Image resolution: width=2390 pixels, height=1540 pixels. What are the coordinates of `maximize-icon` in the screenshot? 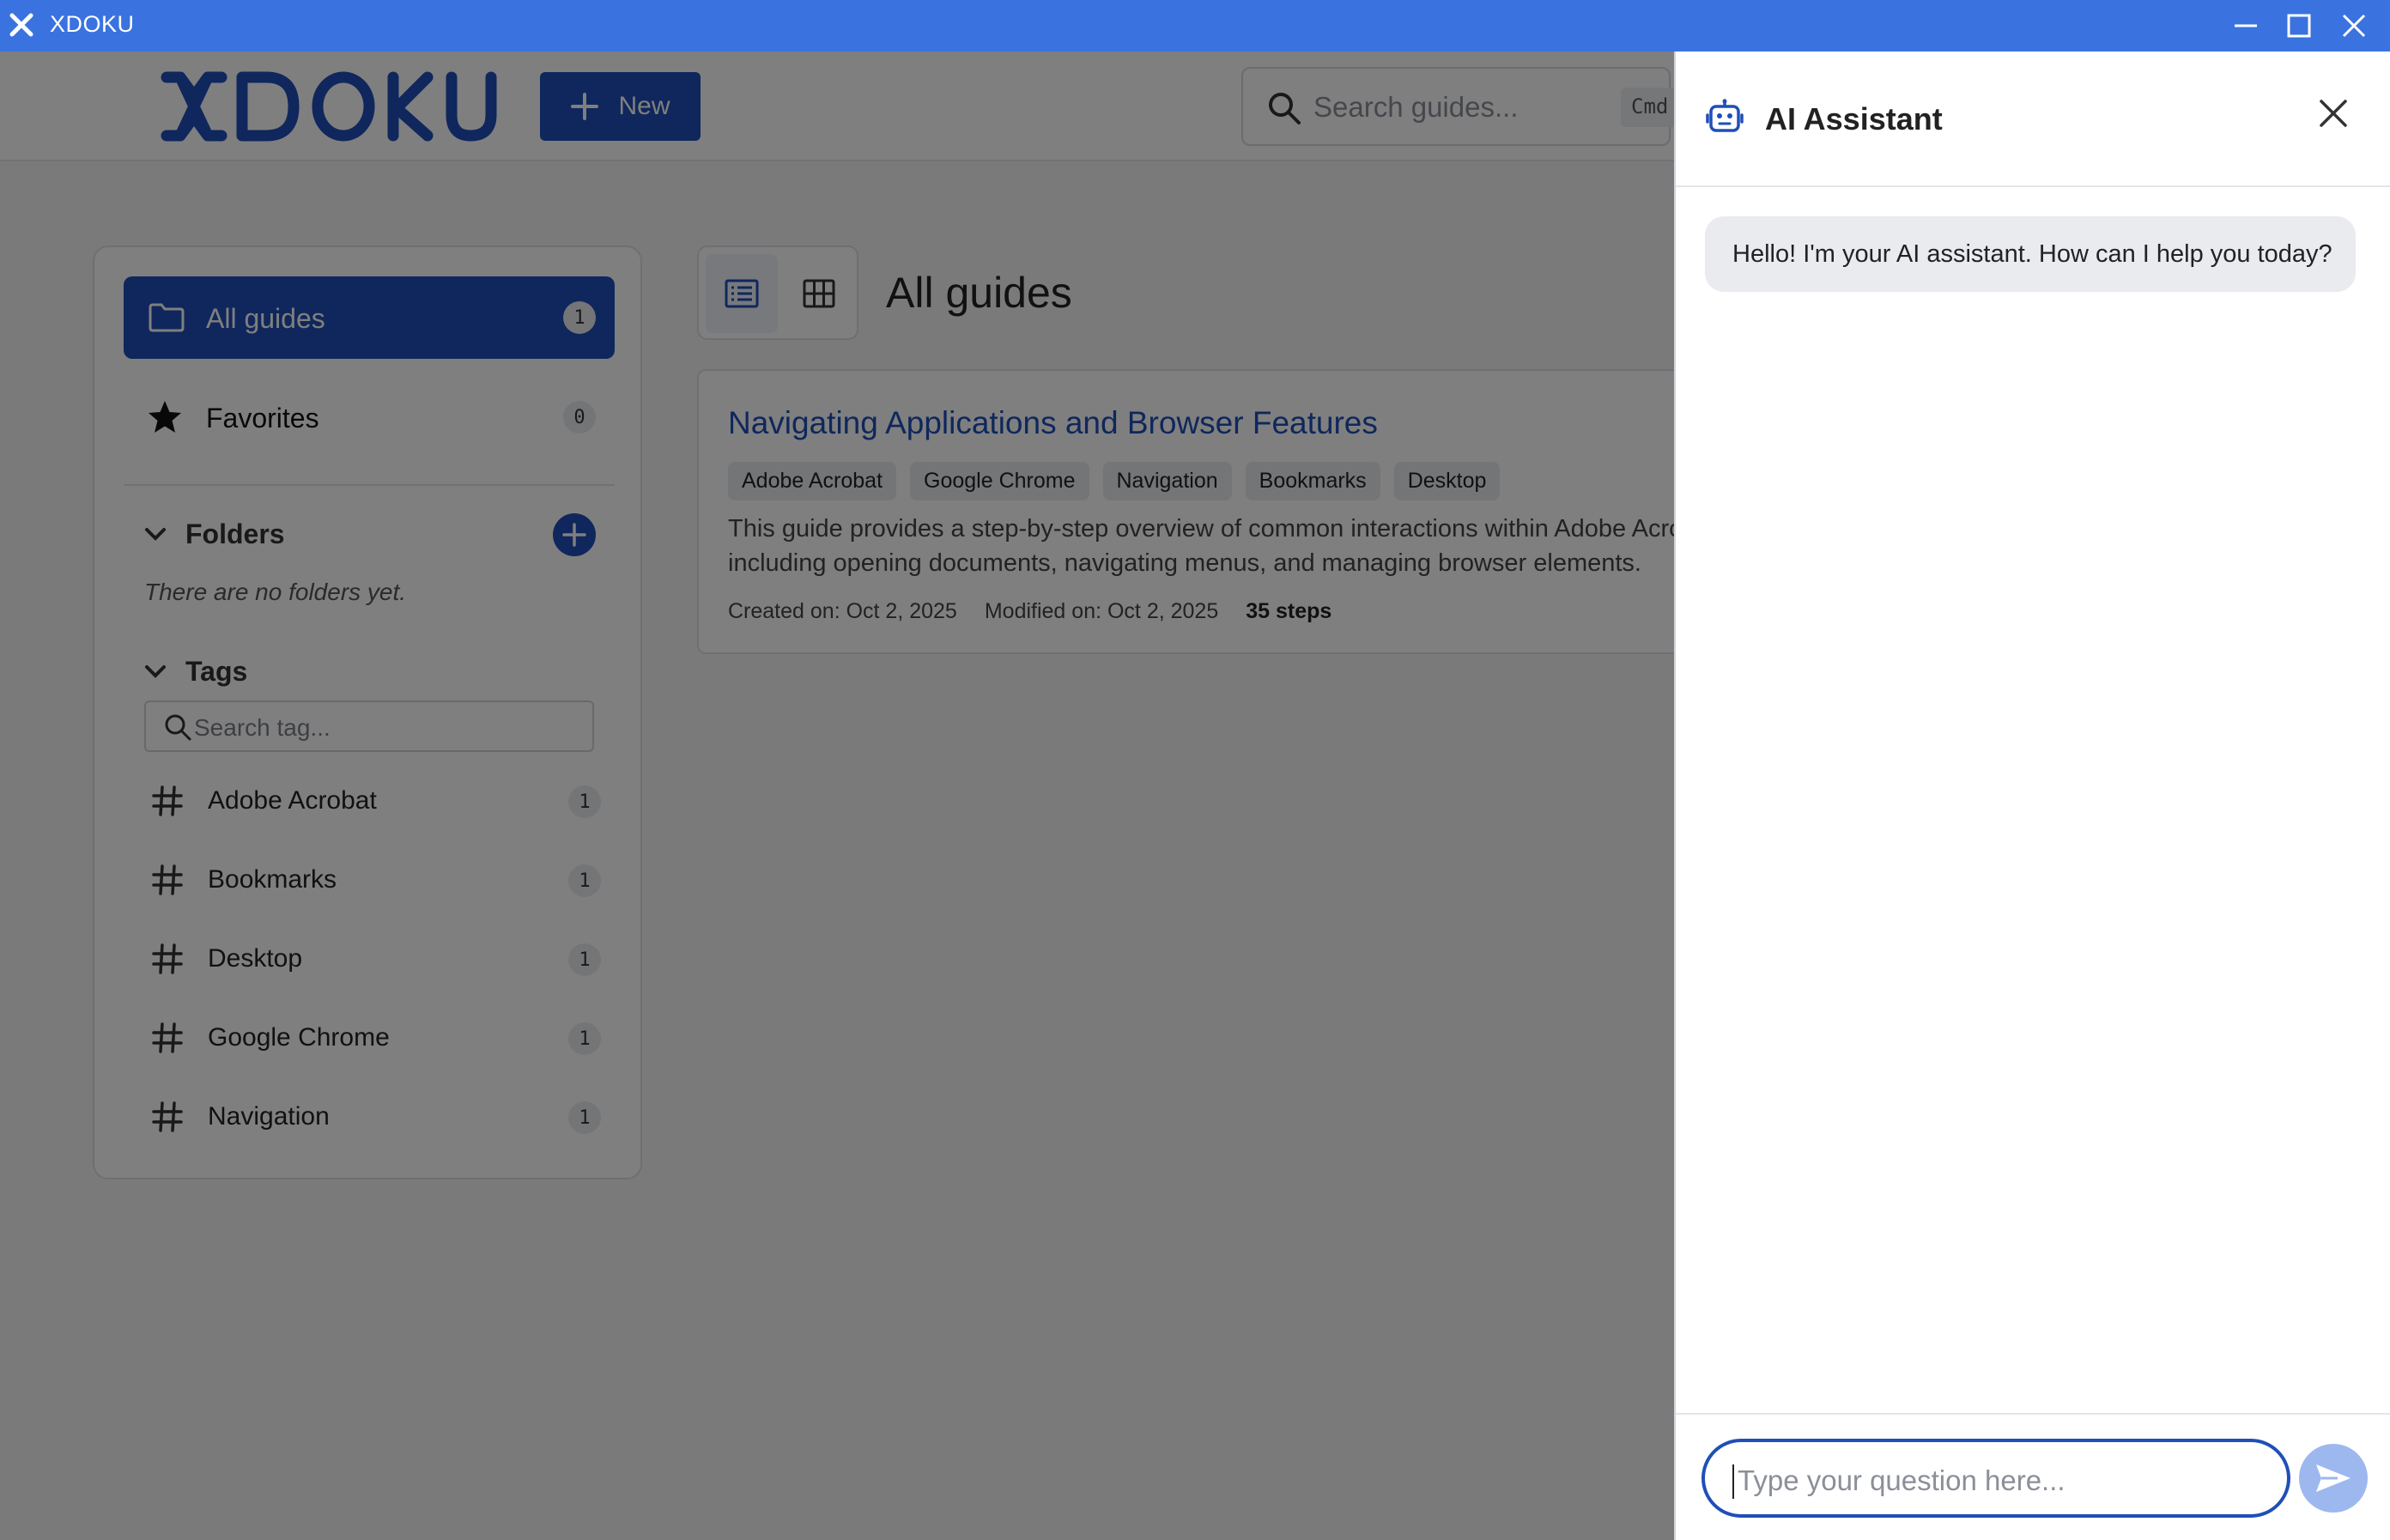 It's located at (2299, 26).